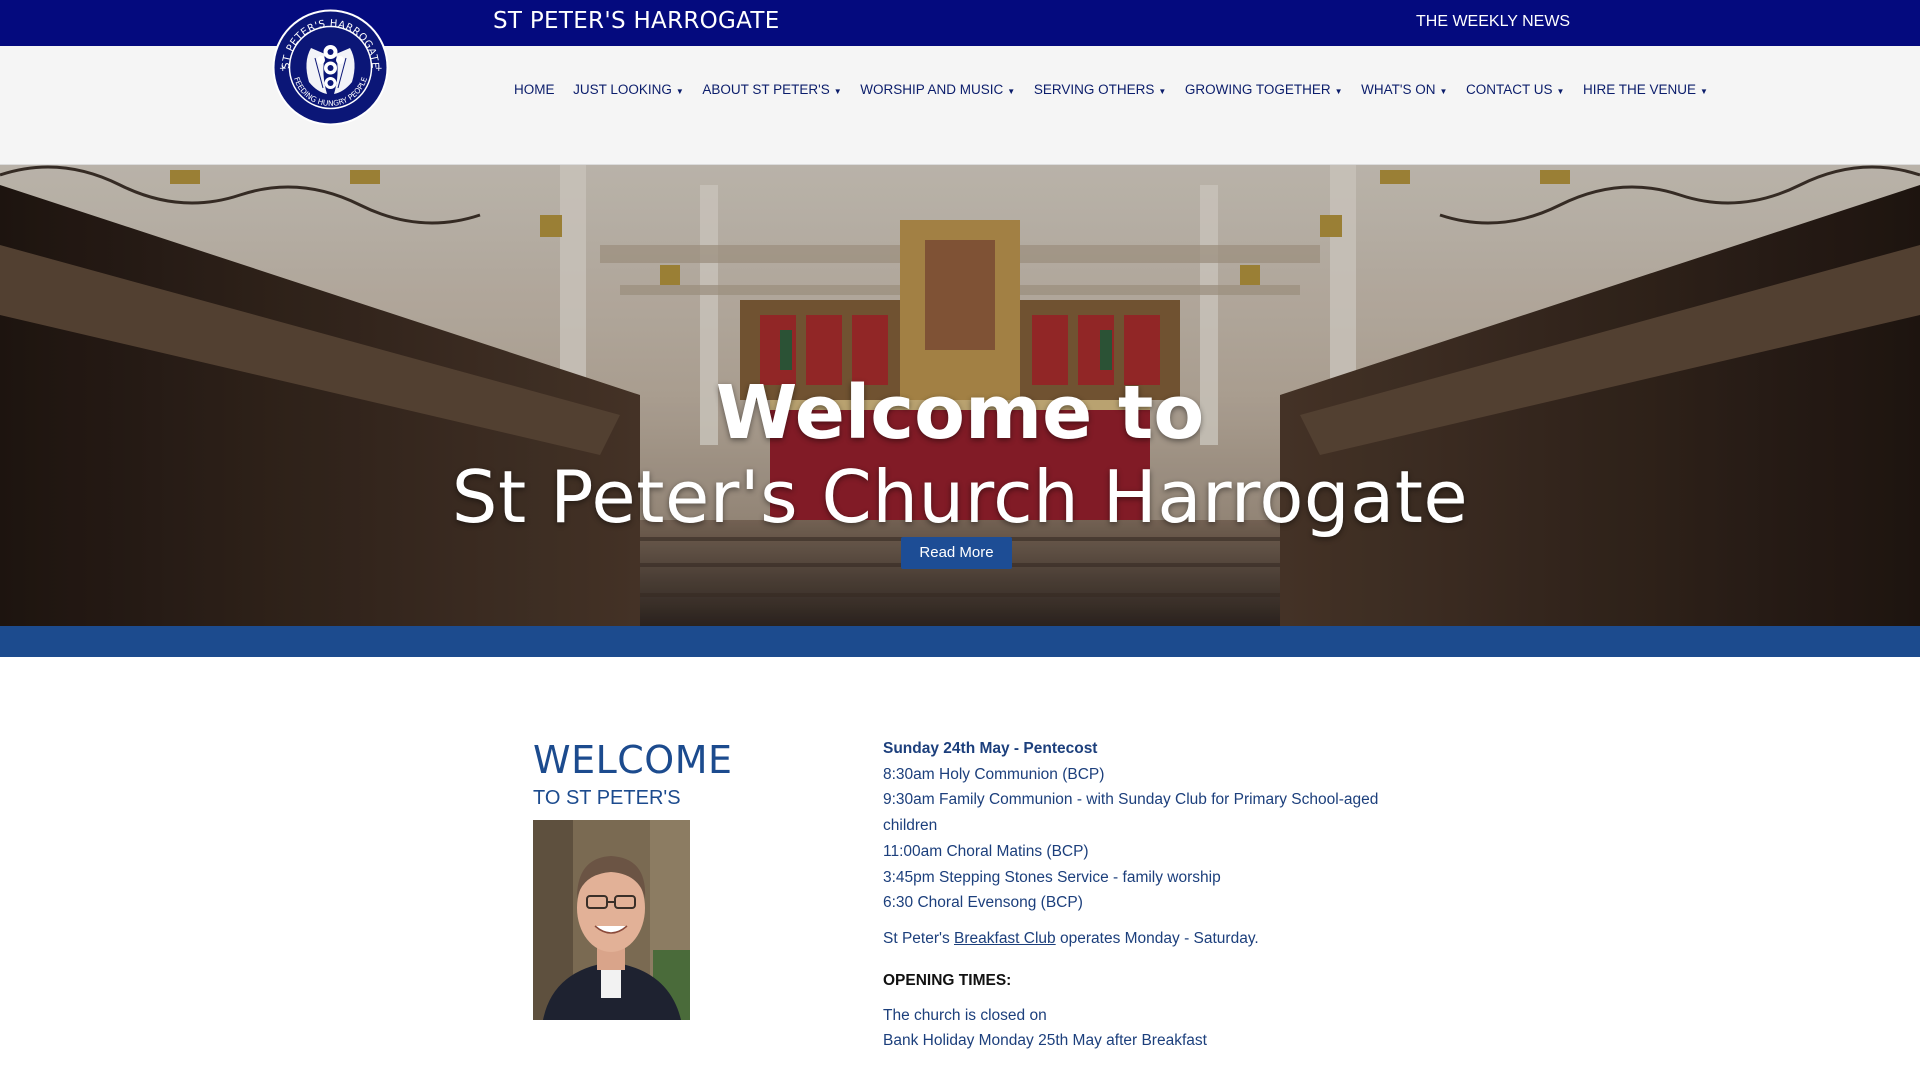  Describe the element at coordinates (1157, 938) in the screenshot. I see `breakfast-suffix: operates Monday - Saturday.` at that location.